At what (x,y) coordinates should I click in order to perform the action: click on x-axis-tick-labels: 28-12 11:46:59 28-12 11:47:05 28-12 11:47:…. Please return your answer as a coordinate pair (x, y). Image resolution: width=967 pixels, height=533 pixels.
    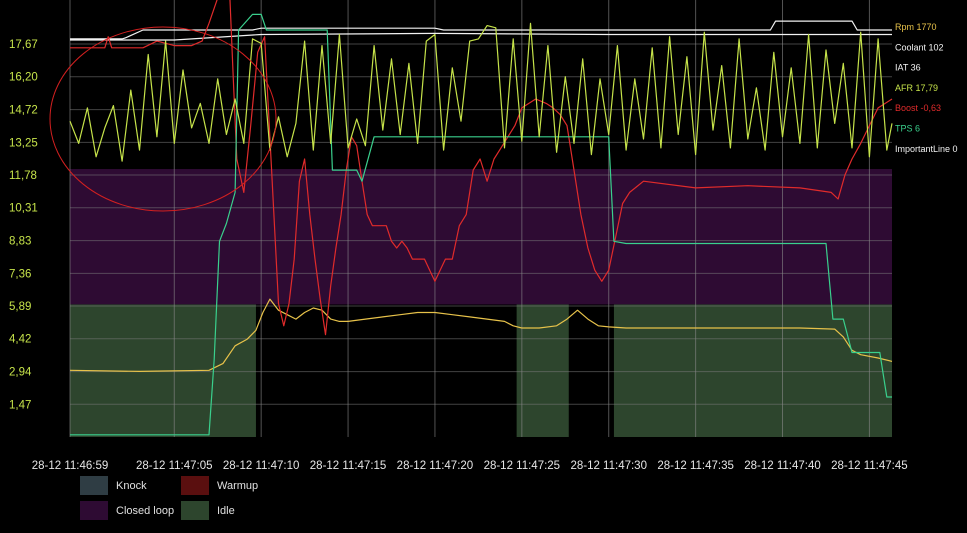
    Looking at the image, I should click on (470, 466).